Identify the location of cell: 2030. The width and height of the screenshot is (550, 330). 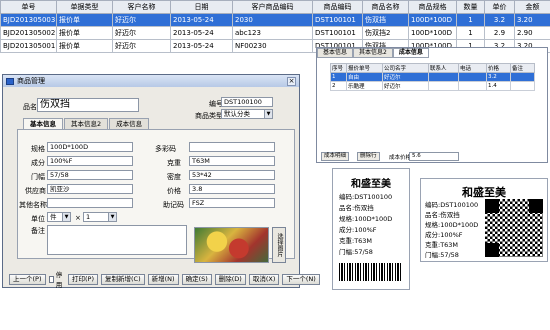
(272, 20).